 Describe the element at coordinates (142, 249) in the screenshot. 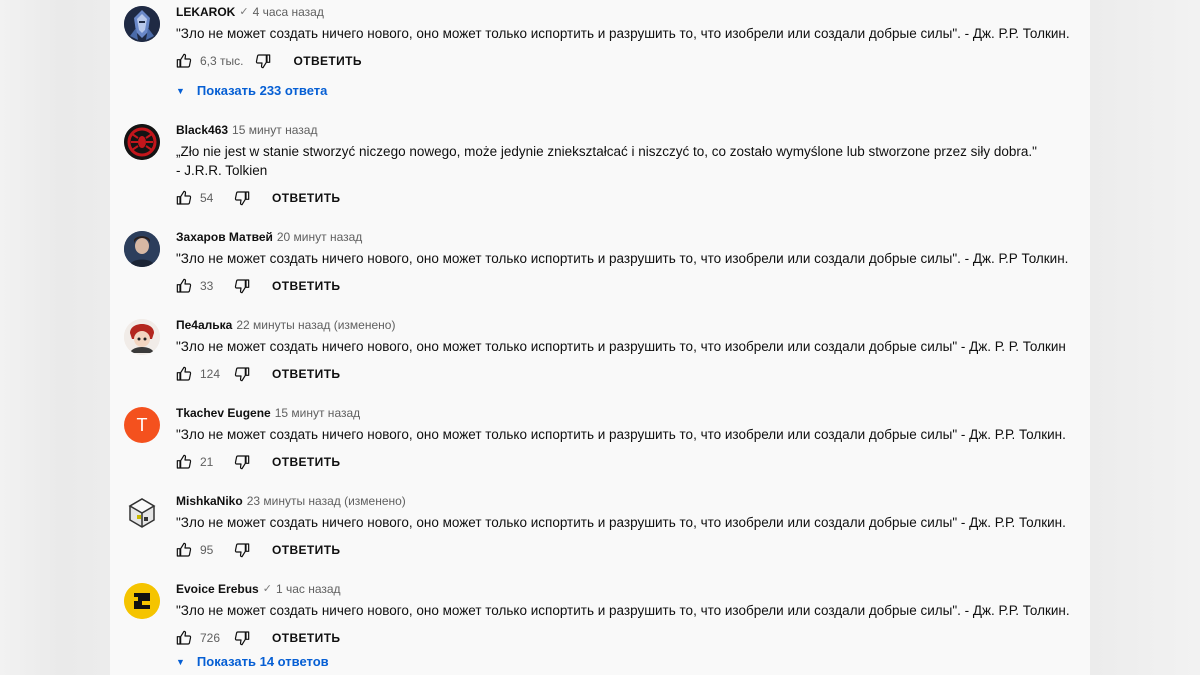

I see `portrait-avatar` at that location.